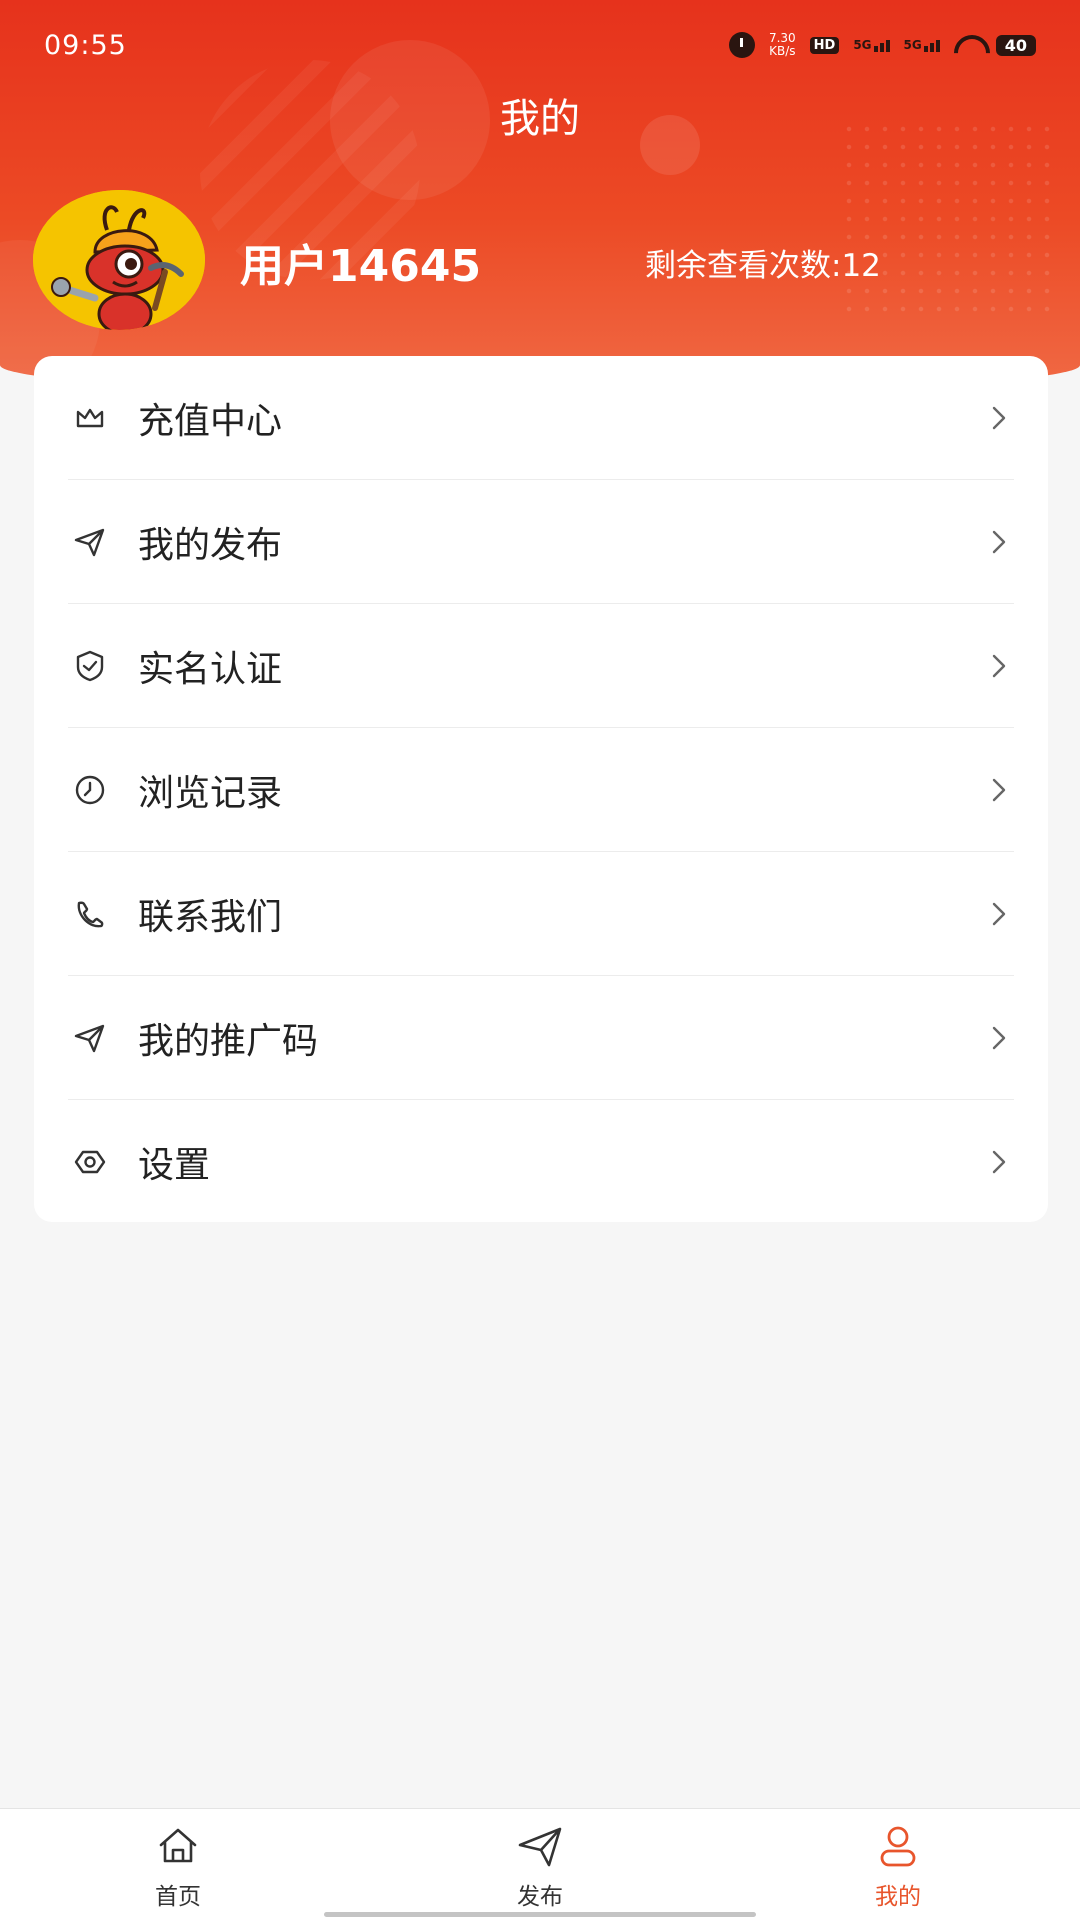 This screenshot has width=1080, height=1920. I want to click on network-speed: 7.30 KB/s, so click(782, 45).